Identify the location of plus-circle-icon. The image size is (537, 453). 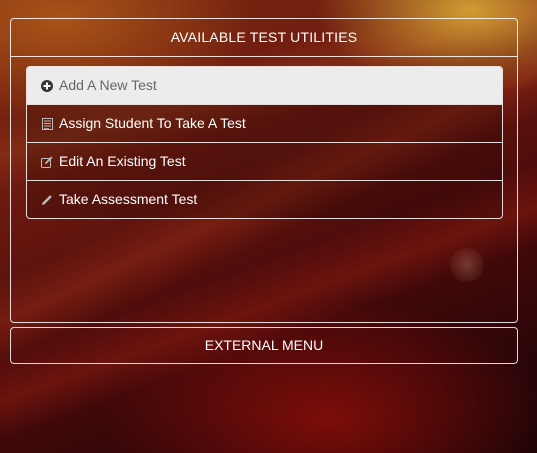
(47, 86).